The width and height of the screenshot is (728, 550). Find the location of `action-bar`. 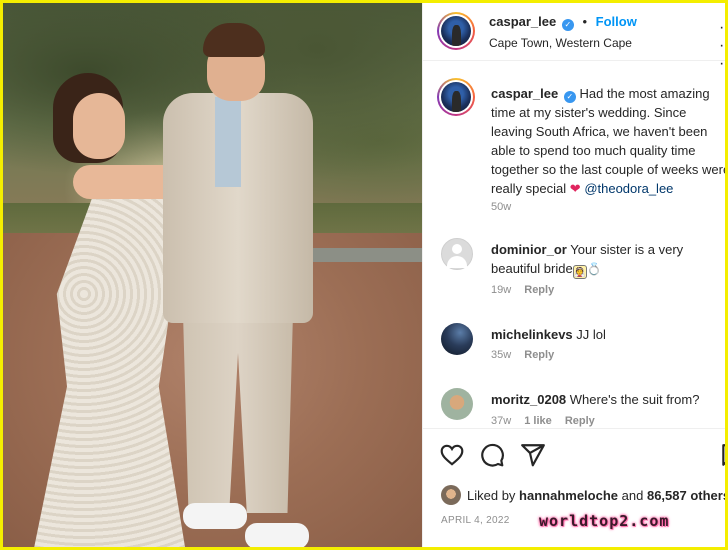

action-bar is located at coordinates (574, 453).